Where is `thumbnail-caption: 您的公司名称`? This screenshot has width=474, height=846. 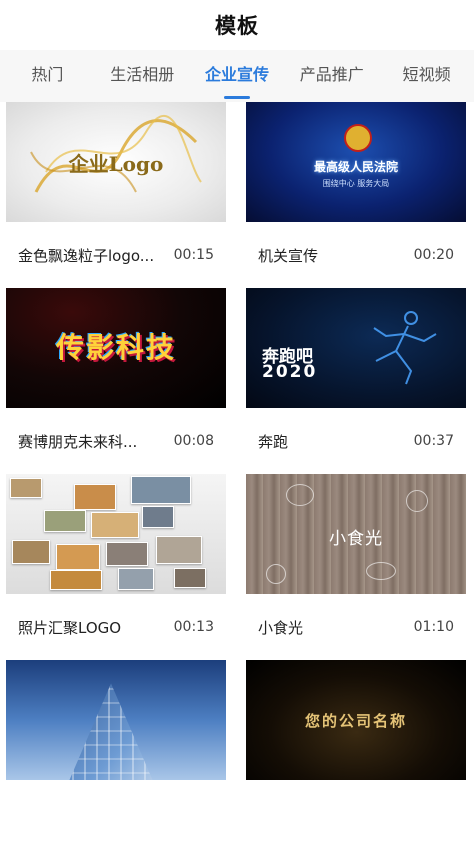 thumbnail-caption: 您的公司名称 is located at coordinates (355, 721).